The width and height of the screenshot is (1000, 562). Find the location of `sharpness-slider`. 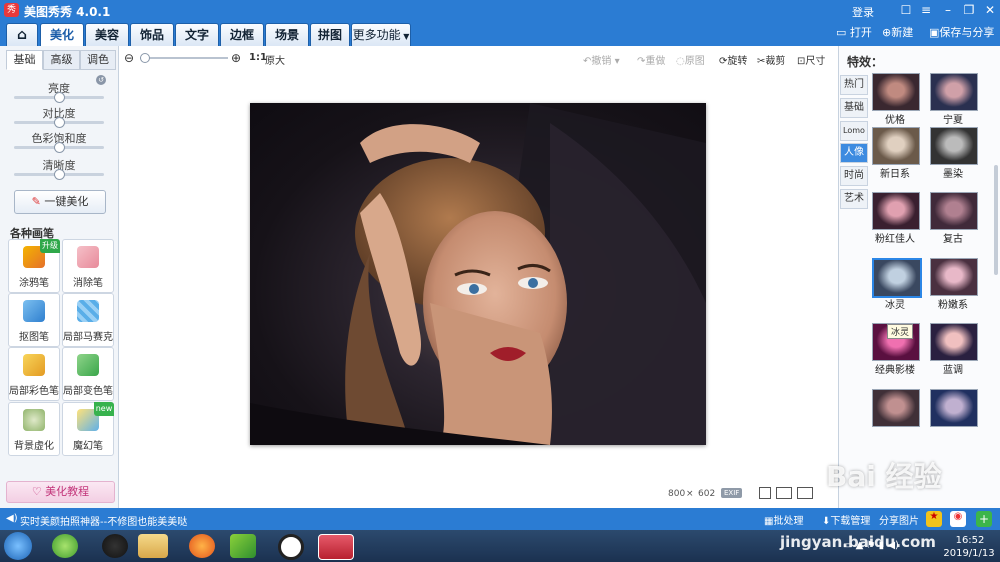

sharpness-slider is located at coordinates (59, 174).